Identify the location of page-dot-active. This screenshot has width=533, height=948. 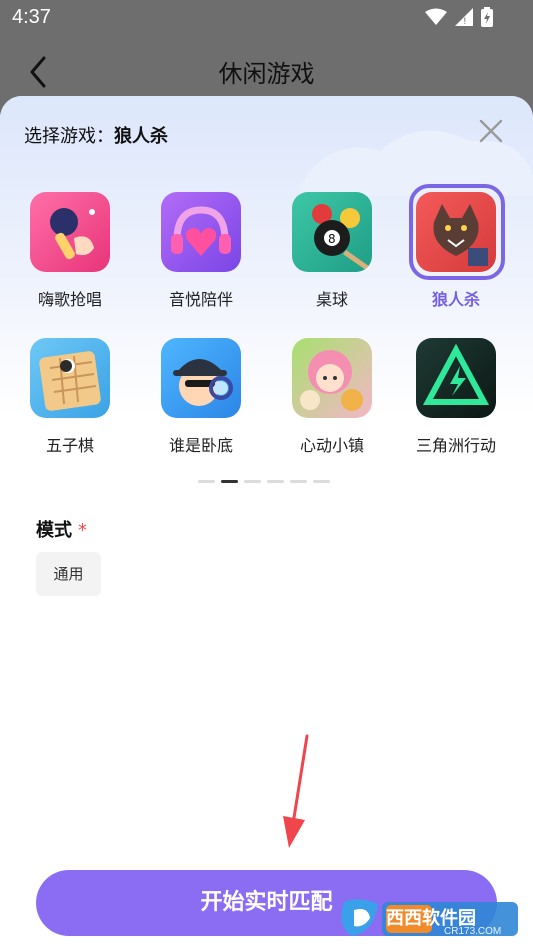
(229, 481).